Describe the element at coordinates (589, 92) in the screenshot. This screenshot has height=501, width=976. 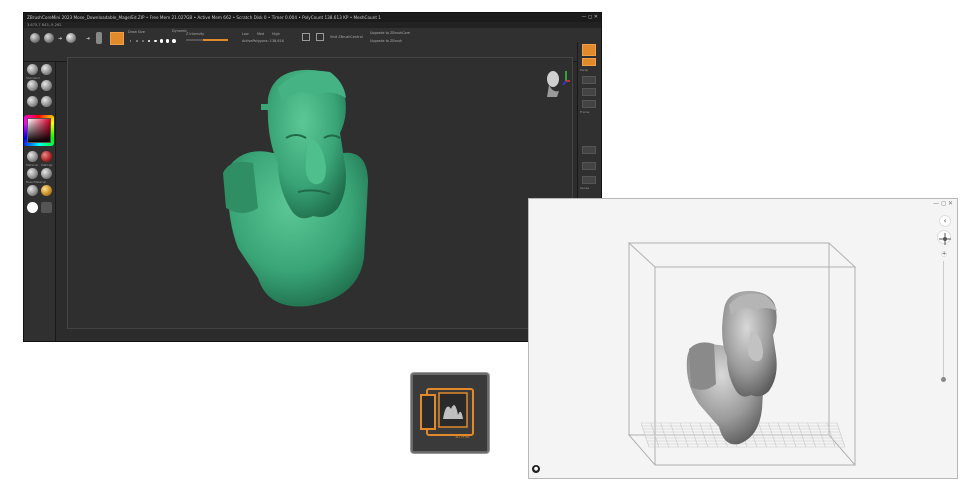
I see `local-button` at that location.